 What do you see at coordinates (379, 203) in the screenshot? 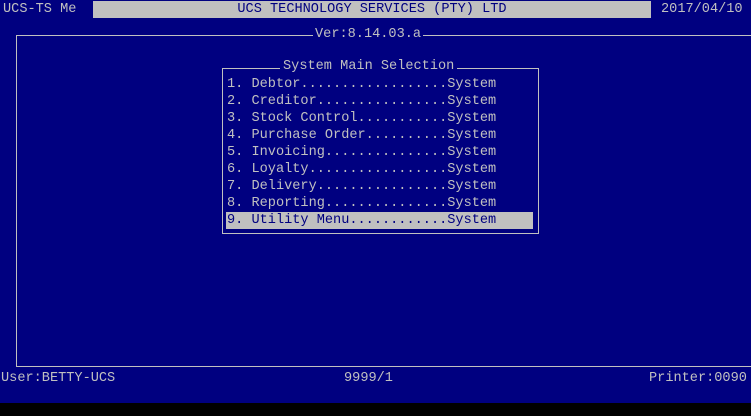
I see `menu-item-reporting: 8. Reporting...............System` at bounding box center [379, 203].